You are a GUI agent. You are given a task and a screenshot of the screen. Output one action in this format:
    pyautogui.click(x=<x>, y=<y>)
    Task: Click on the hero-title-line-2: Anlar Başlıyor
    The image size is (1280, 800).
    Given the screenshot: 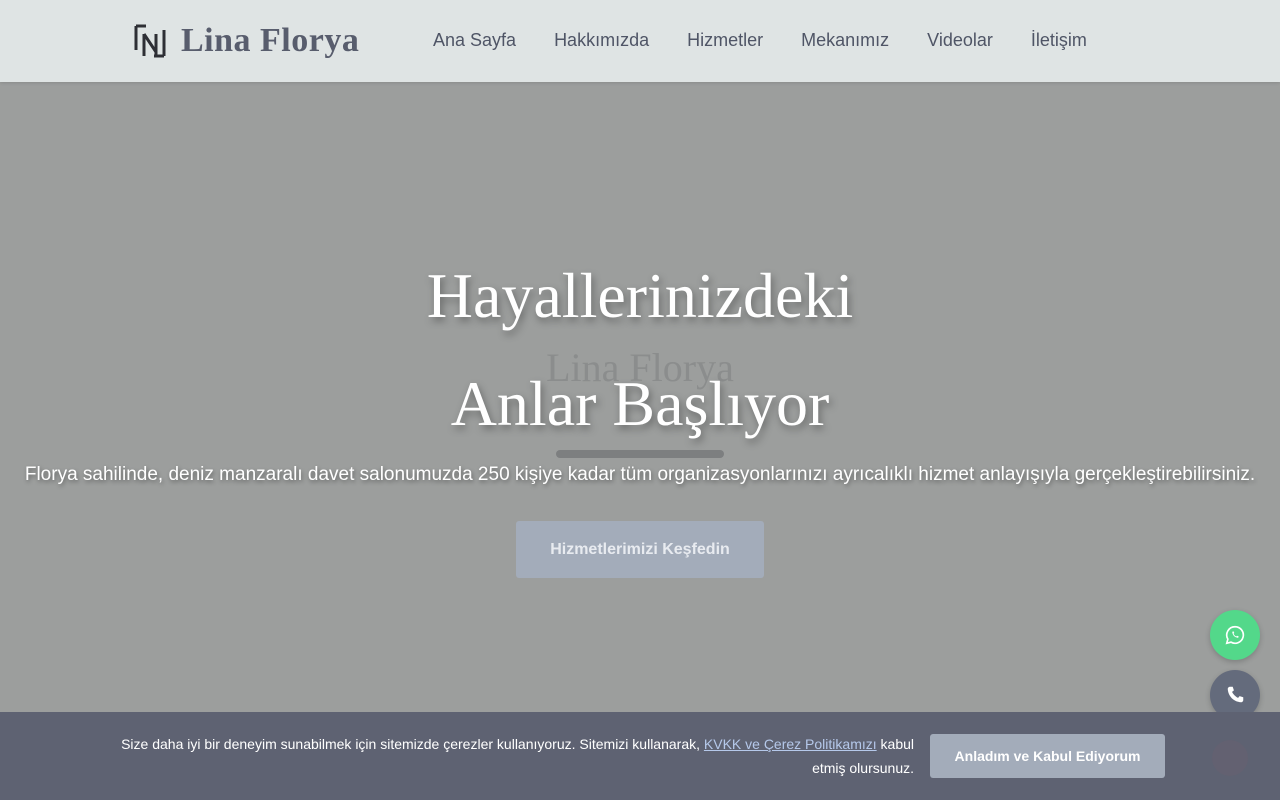 What is the action you would take?
    pyautogui.click(x=640, y=403)
    